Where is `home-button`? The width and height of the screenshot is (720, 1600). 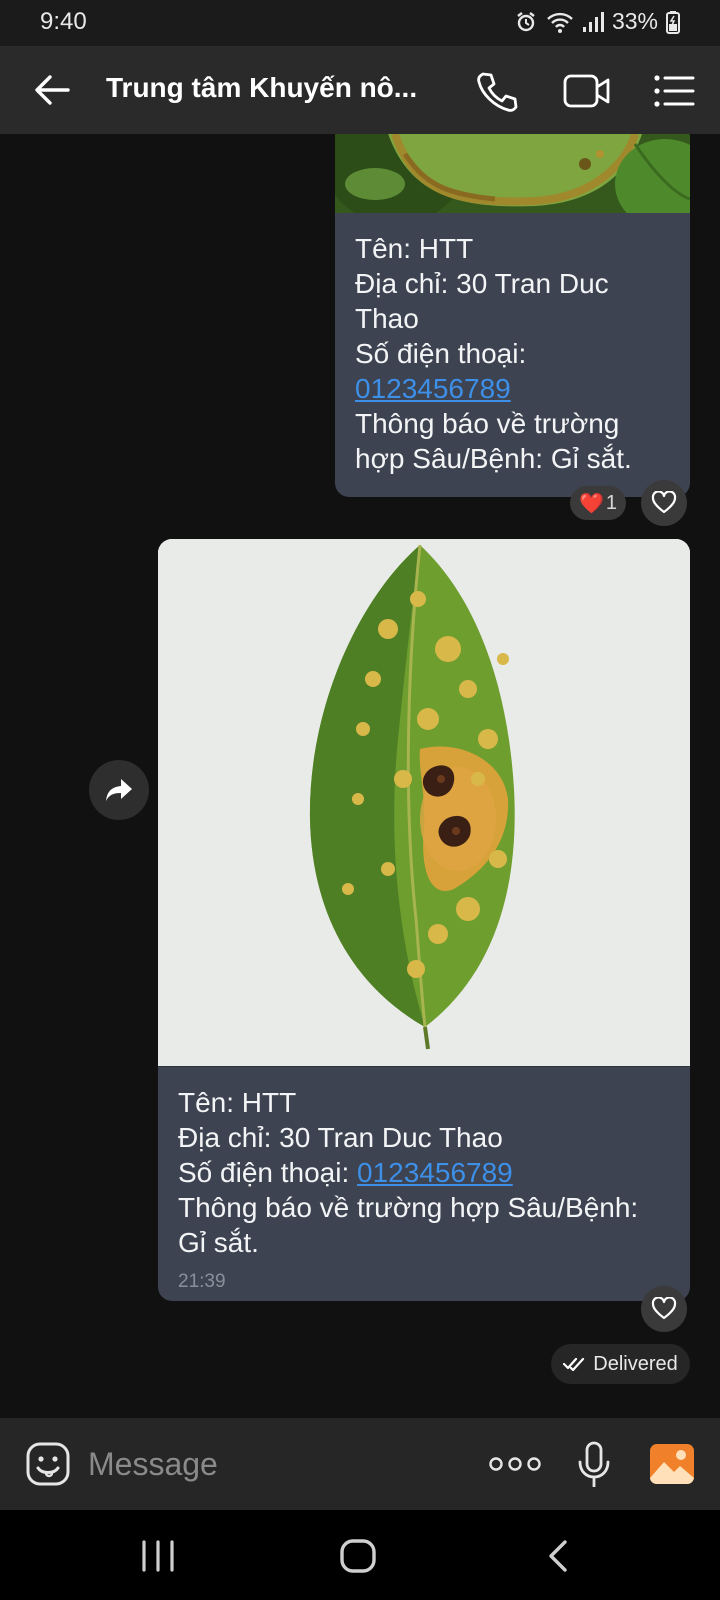
home-button is located at coordinates (358, 1556).